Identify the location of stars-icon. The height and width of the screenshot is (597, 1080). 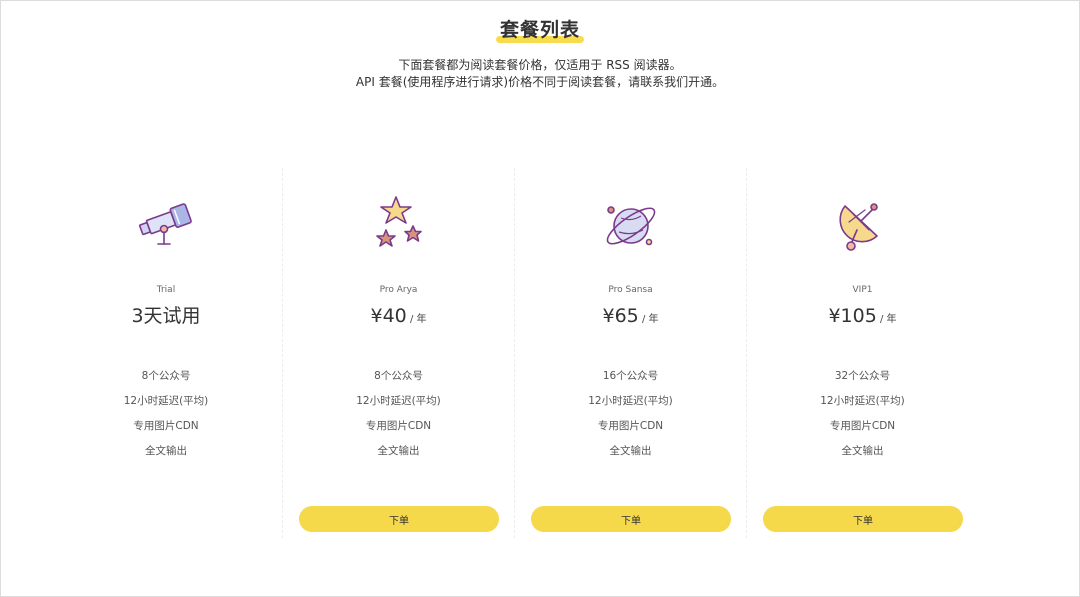
(398, 226).